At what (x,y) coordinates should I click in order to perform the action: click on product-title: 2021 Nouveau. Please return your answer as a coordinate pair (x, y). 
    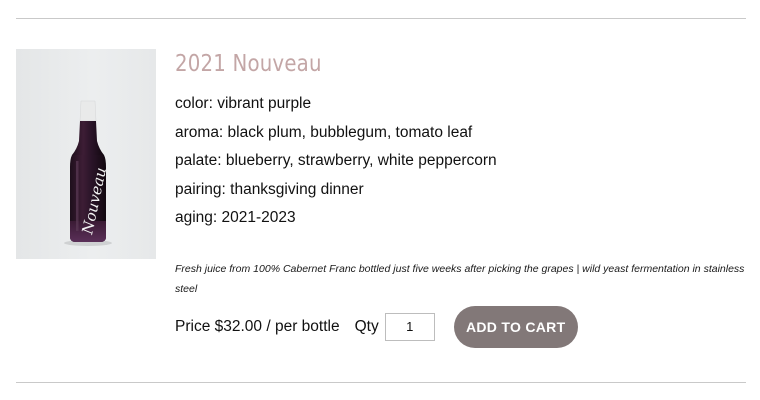
    Looking at the image, I should click on (248, 64).